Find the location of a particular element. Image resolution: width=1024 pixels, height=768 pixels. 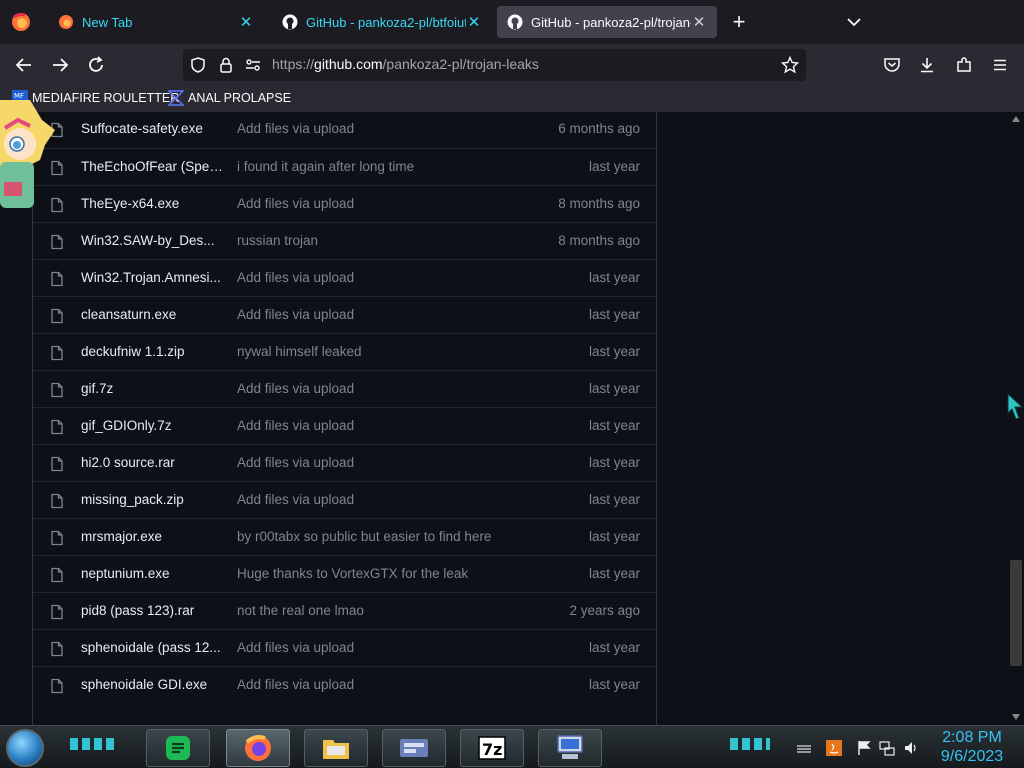

file-name-link: pid8 (pass 123).rar is located at coordinates (152, 610).